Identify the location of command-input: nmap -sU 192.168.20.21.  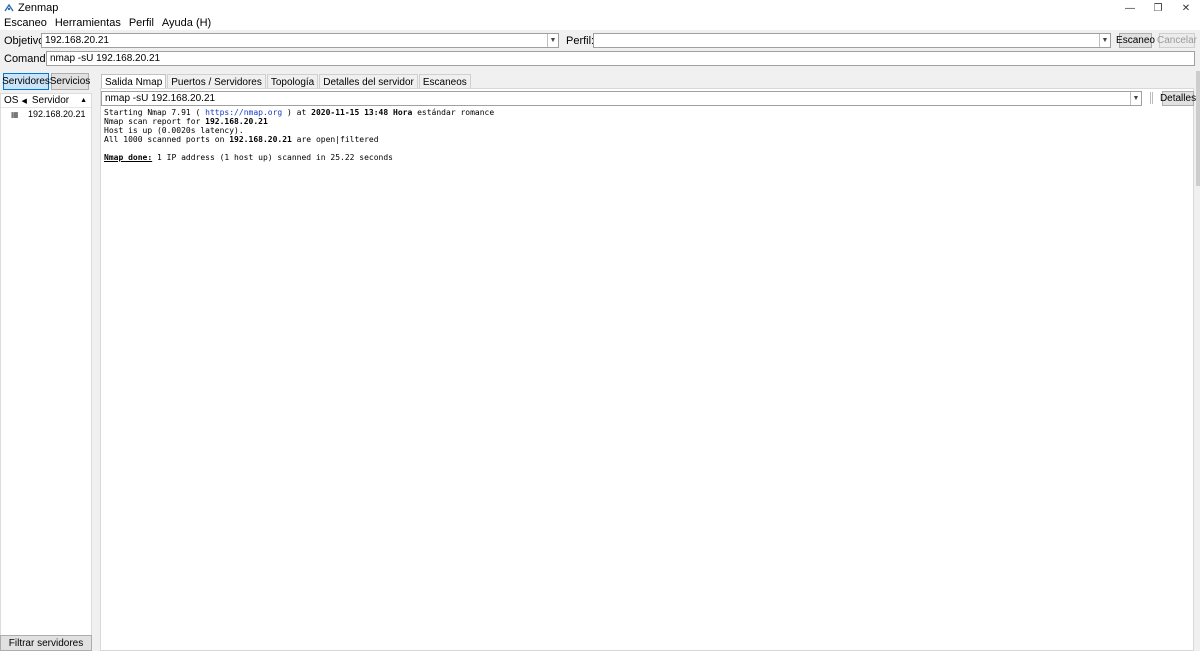
(620, 58).